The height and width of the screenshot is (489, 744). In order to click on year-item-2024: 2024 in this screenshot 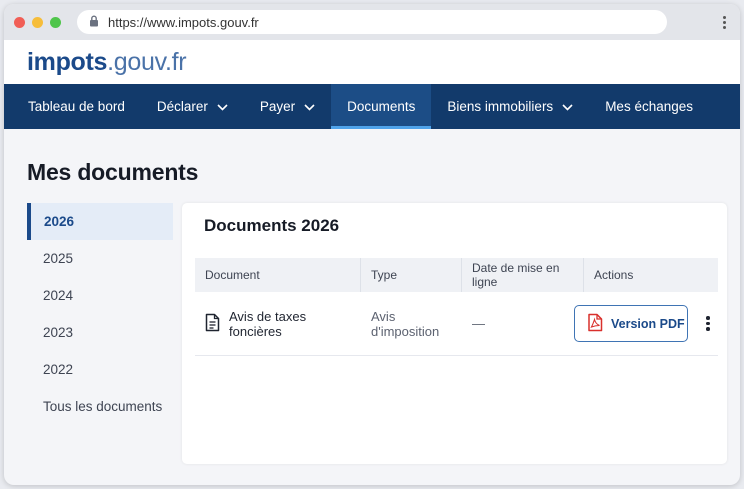, I will do `click(100, 295)`.